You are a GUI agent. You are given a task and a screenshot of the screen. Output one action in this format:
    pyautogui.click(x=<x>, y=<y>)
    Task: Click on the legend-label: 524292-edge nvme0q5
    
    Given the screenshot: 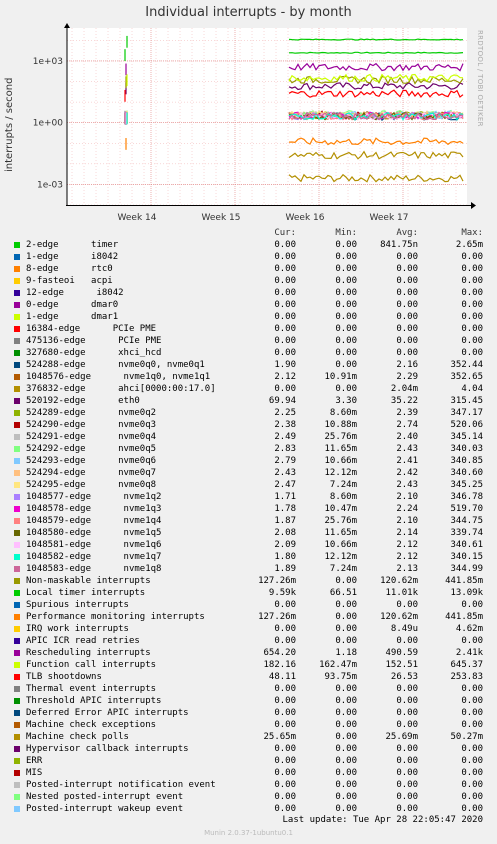 What is the action you would take?
    pyautogui.click(x=91, y=449)
    